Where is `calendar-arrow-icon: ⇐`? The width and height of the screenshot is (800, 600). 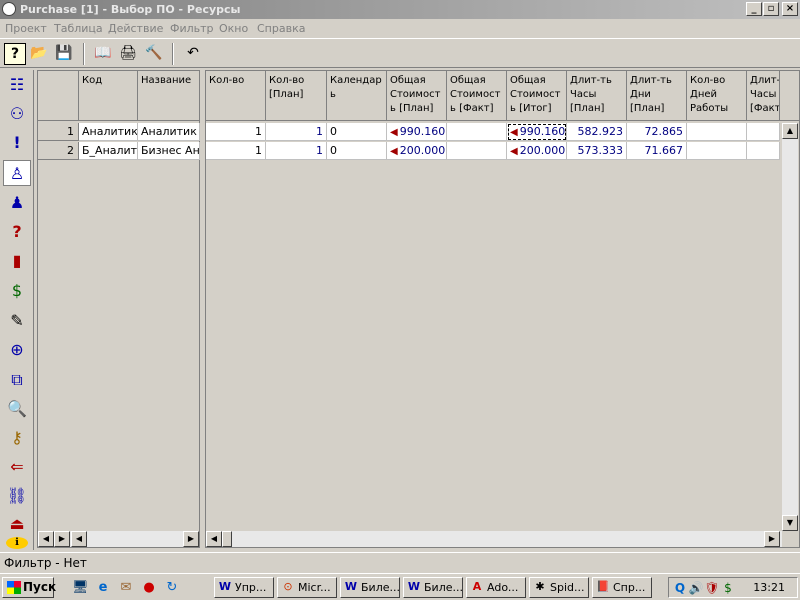 calendar-arrow-icon: ⇐ is located at coordinates (17, 467).